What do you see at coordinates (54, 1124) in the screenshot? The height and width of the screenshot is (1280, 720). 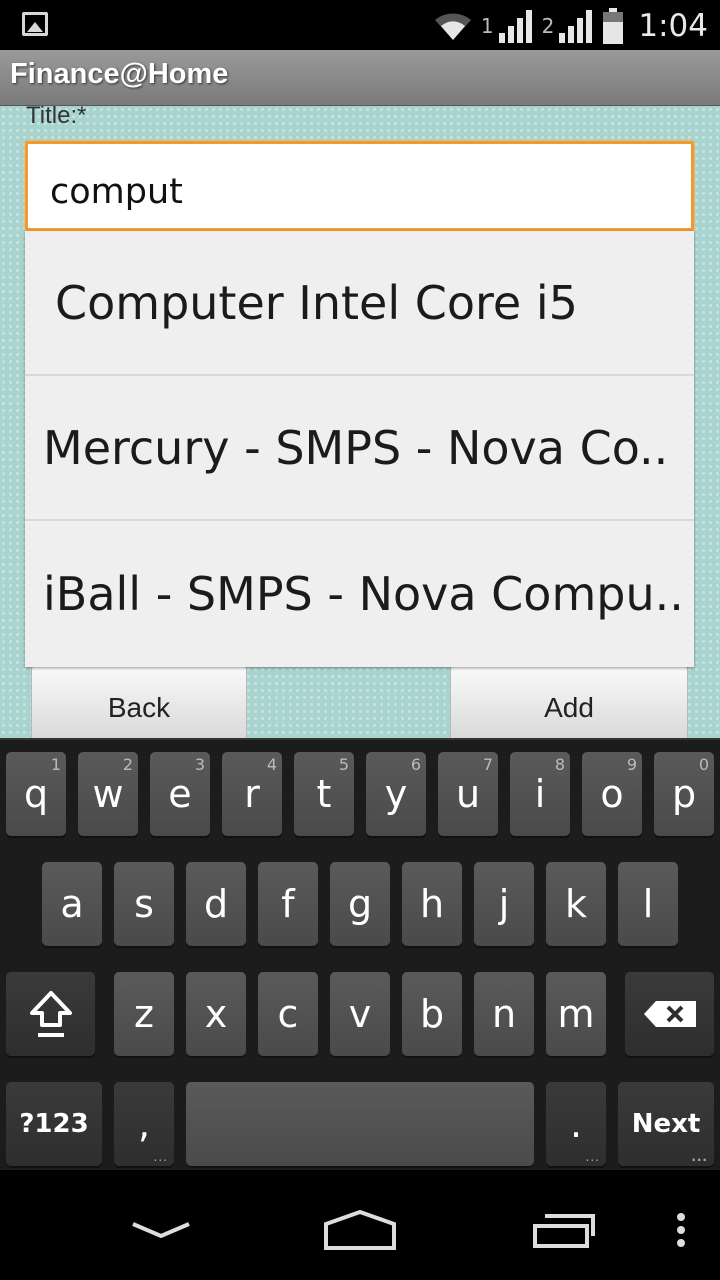 I see `symbols-key: ?123` at bounding box center [54, 1124].